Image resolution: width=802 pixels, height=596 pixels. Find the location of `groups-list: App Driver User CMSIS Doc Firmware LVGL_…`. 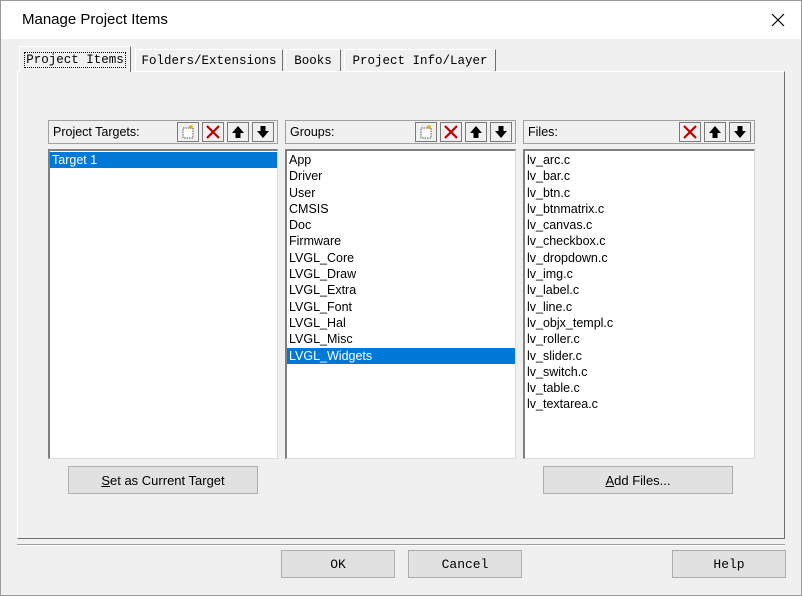

groups-list: App Driver User CMSIS Doc Firmware LVGL_… is located at coordinates (400, 304).